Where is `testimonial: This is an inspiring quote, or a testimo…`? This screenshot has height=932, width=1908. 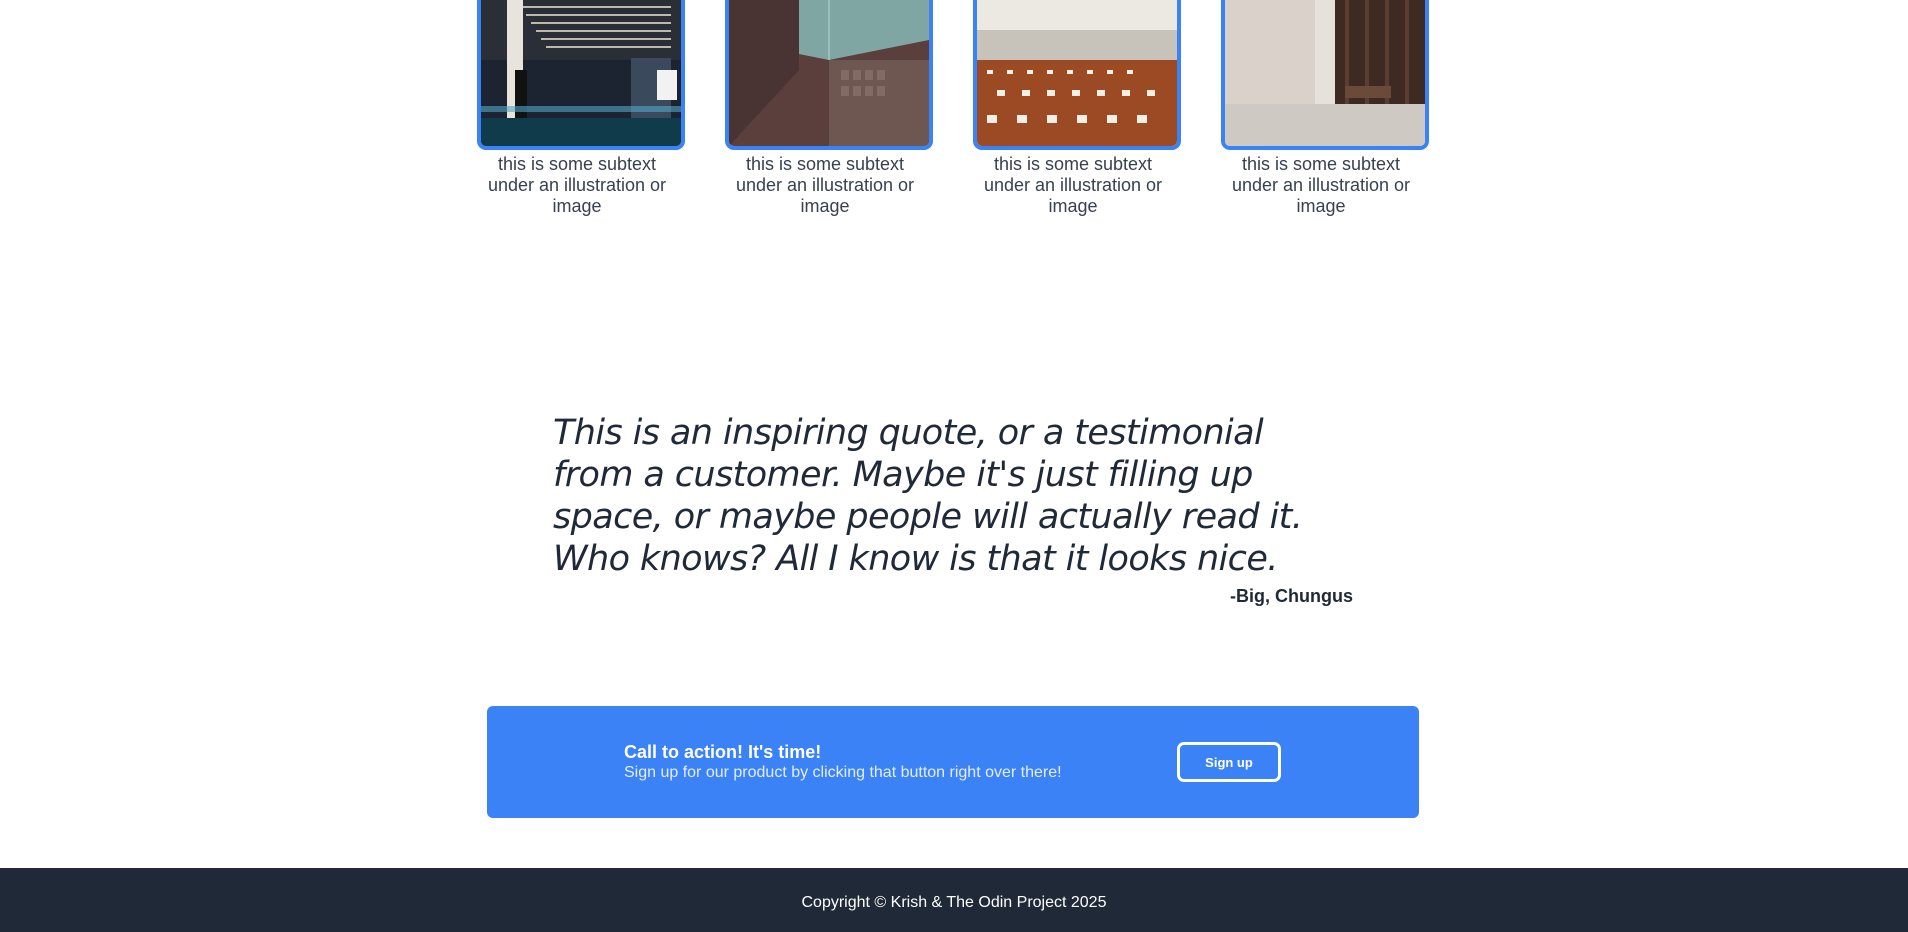
testimonial: This is an inspiring quote, or a testimo… is located at coordinates (953, 509).